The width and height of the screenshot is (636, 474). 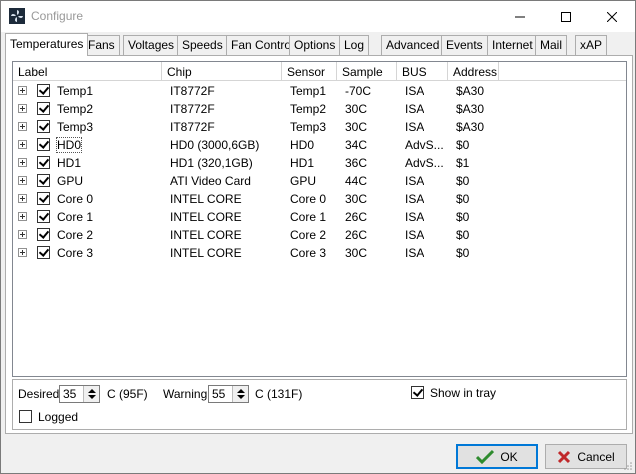 I want to click on cell-chip: IT8772F, so click(x=192, y=109).